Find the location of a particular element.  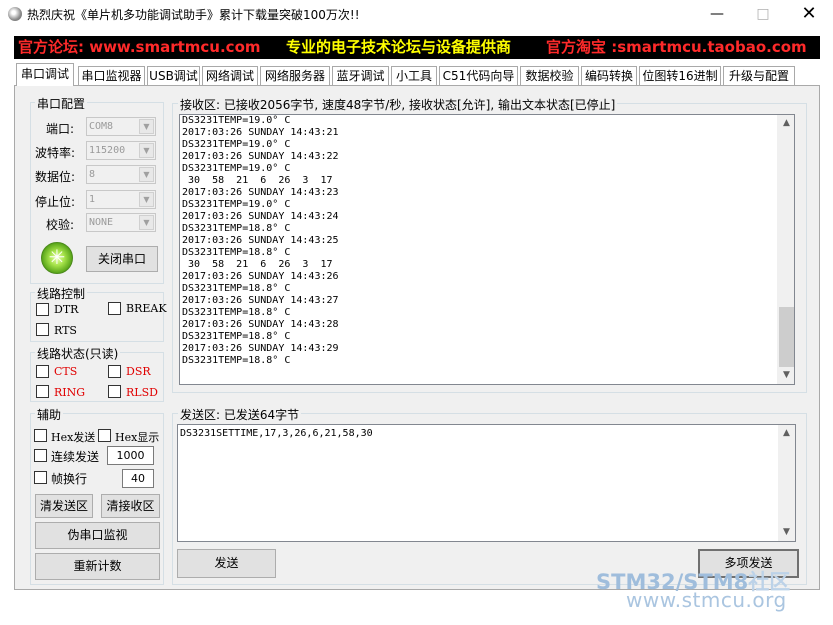

parity-select: NONE ▼ is located at coordinates (121, 222).